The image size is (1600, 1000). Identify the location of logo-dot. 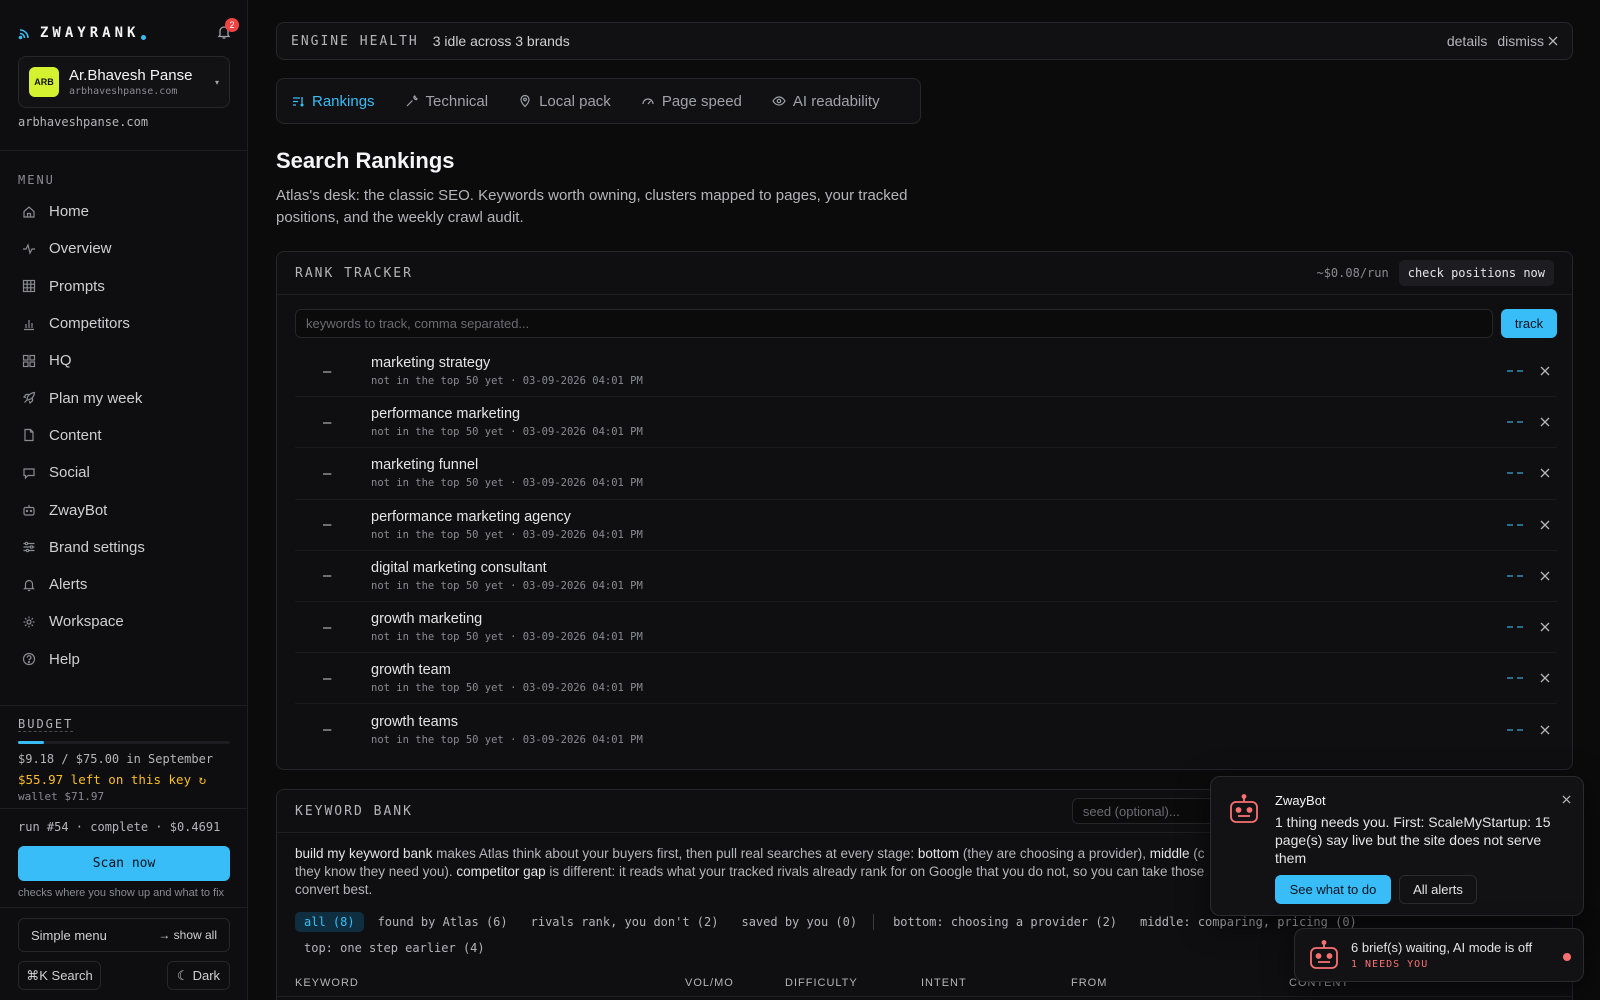
(144, 37).